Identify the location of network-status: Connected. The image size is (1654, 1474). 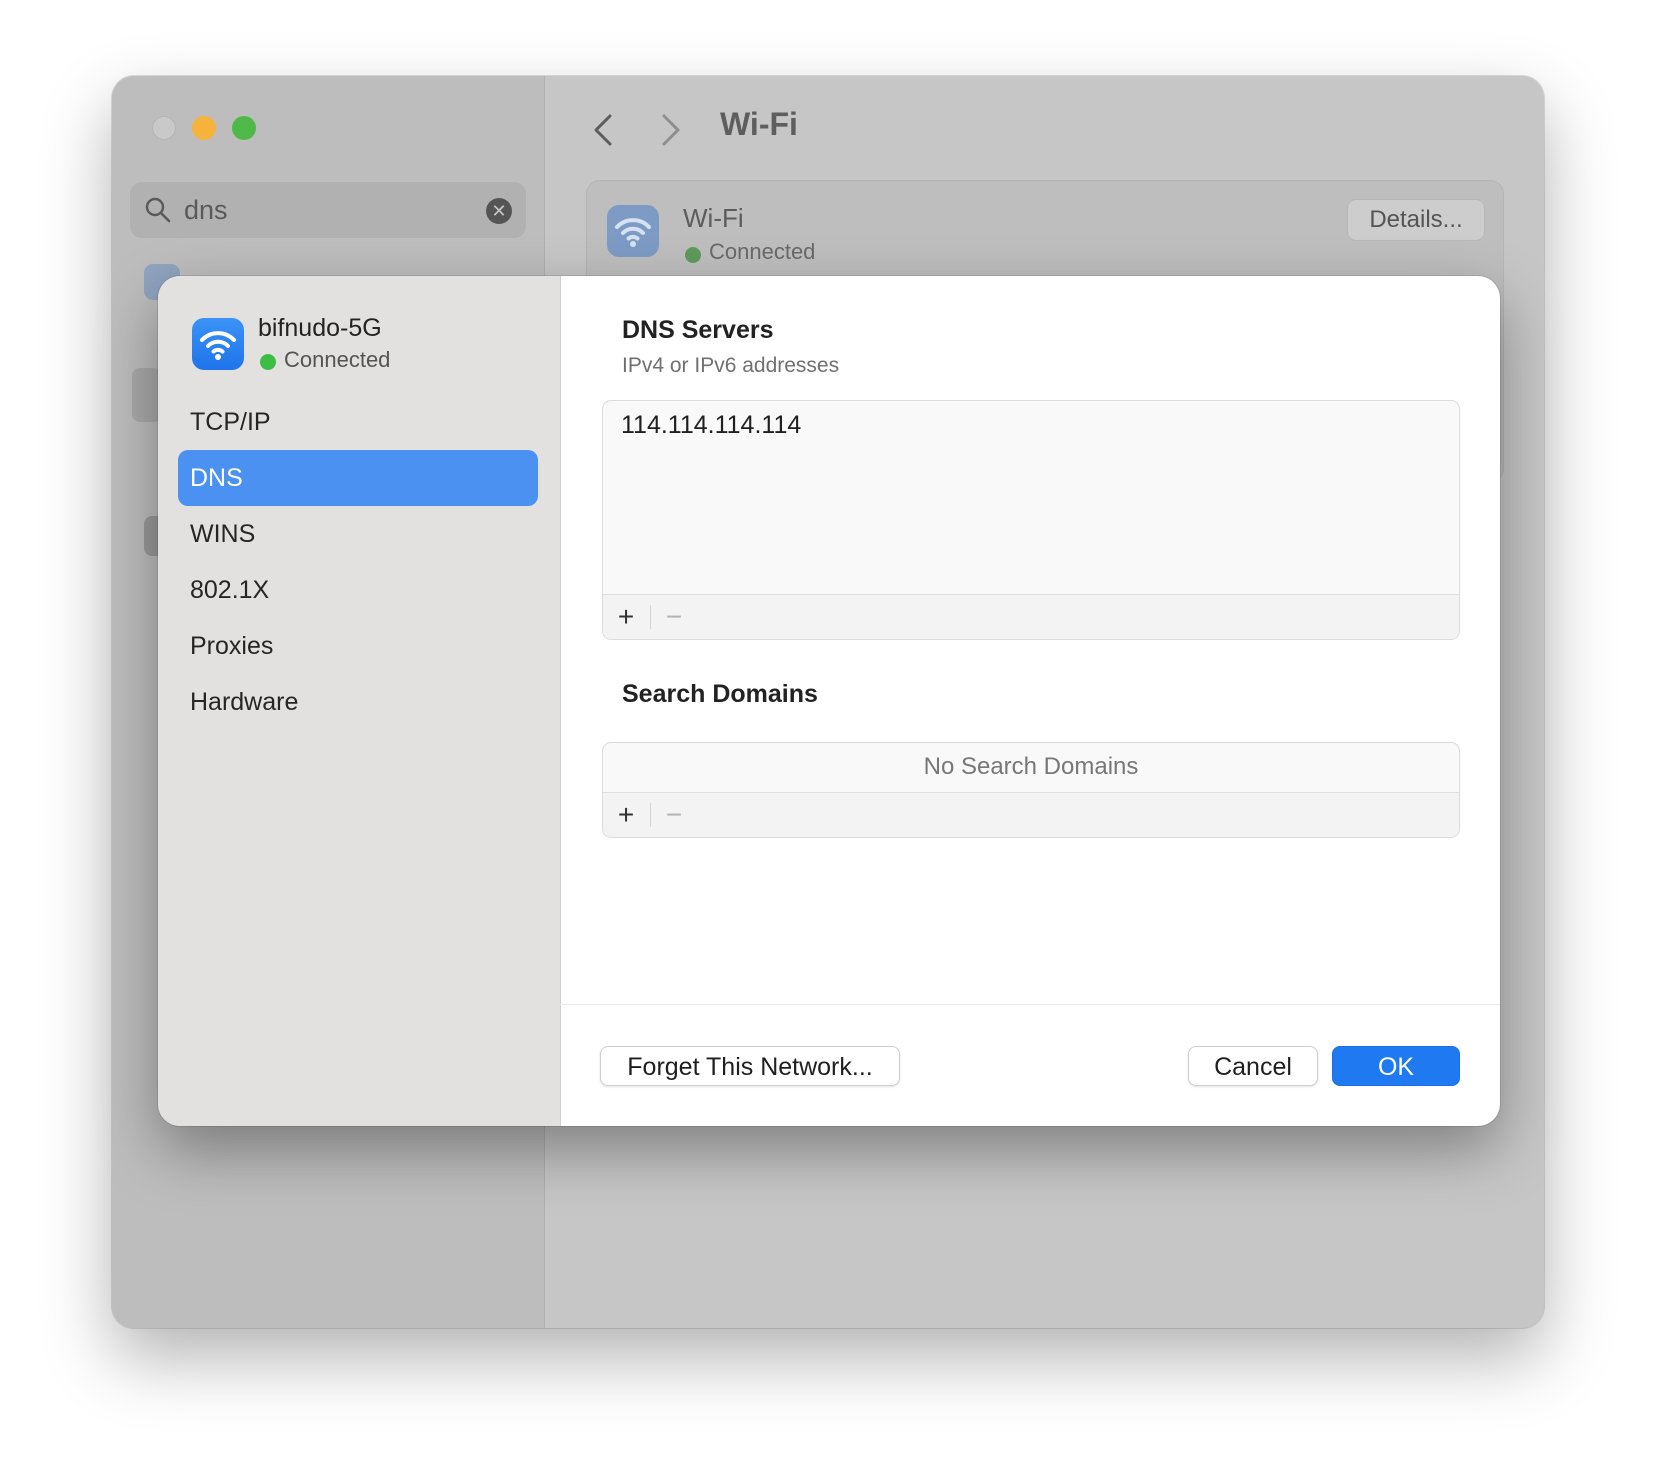
(337, 359).